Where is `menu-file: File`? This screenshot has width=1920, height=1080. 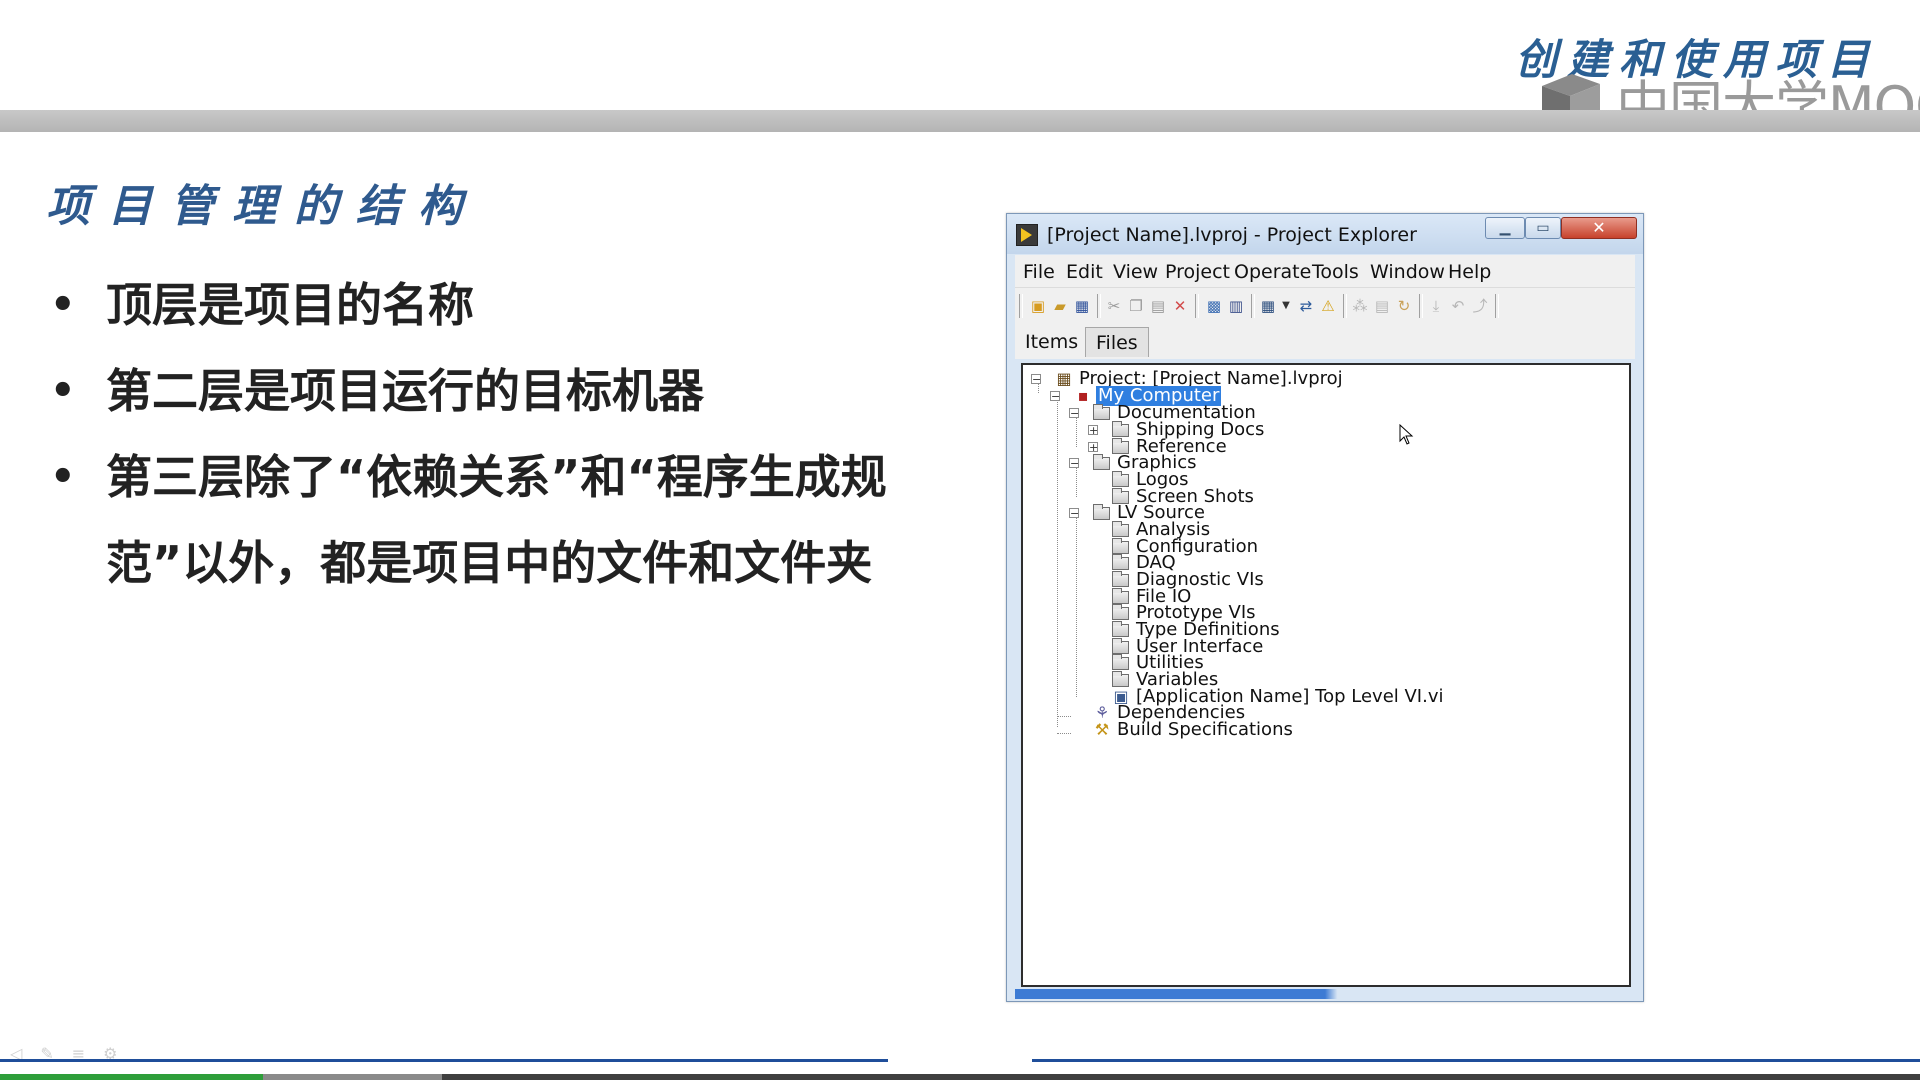 menu-file: File is located at coordinates (1039, 272).